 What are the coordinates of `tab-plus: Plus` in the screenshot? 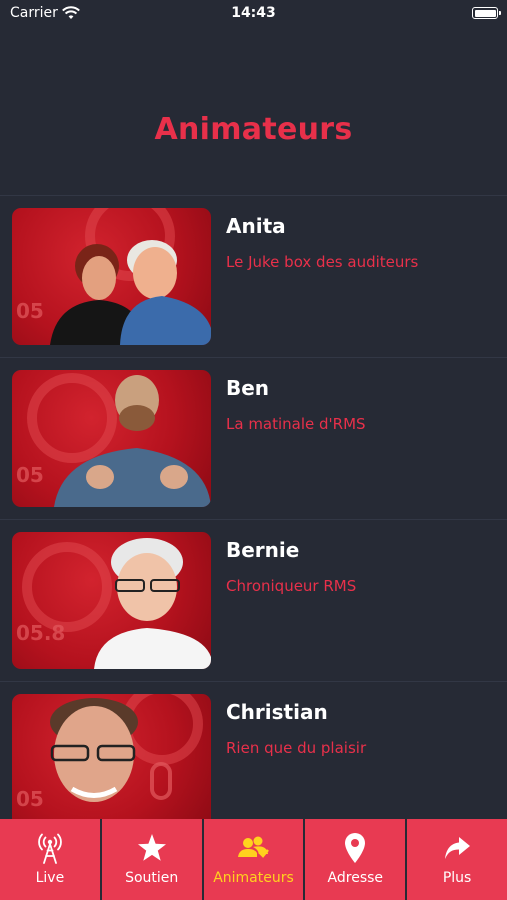 It's located at (457, 859).